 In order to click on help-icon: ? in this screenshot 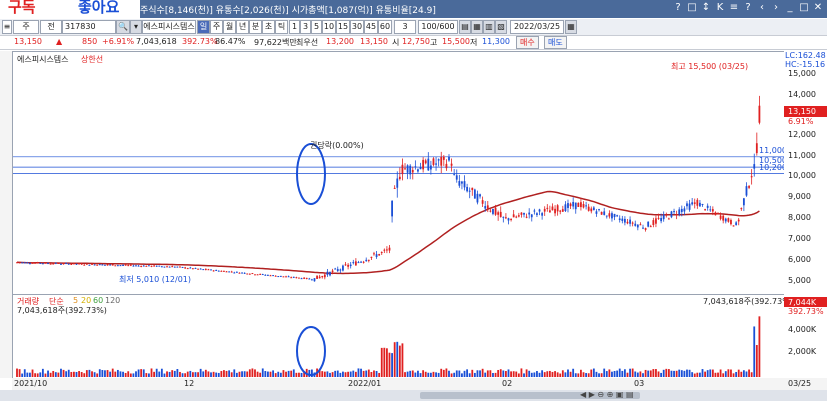, I will do `click(678, 7)`.